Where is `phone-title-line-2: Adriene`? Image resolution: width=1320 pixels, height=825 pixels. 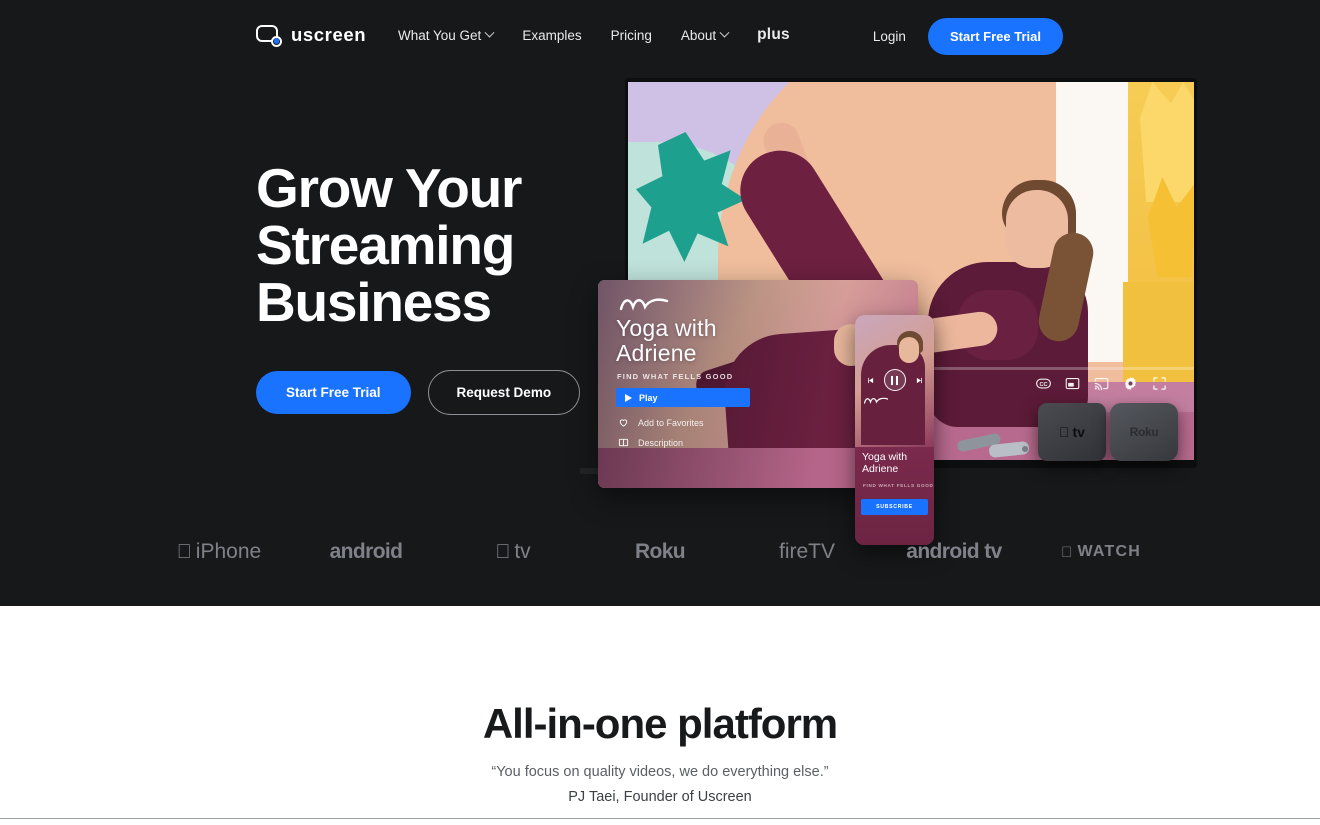 phone-title-line-2: Adriene is located at coordinates (880, 469).